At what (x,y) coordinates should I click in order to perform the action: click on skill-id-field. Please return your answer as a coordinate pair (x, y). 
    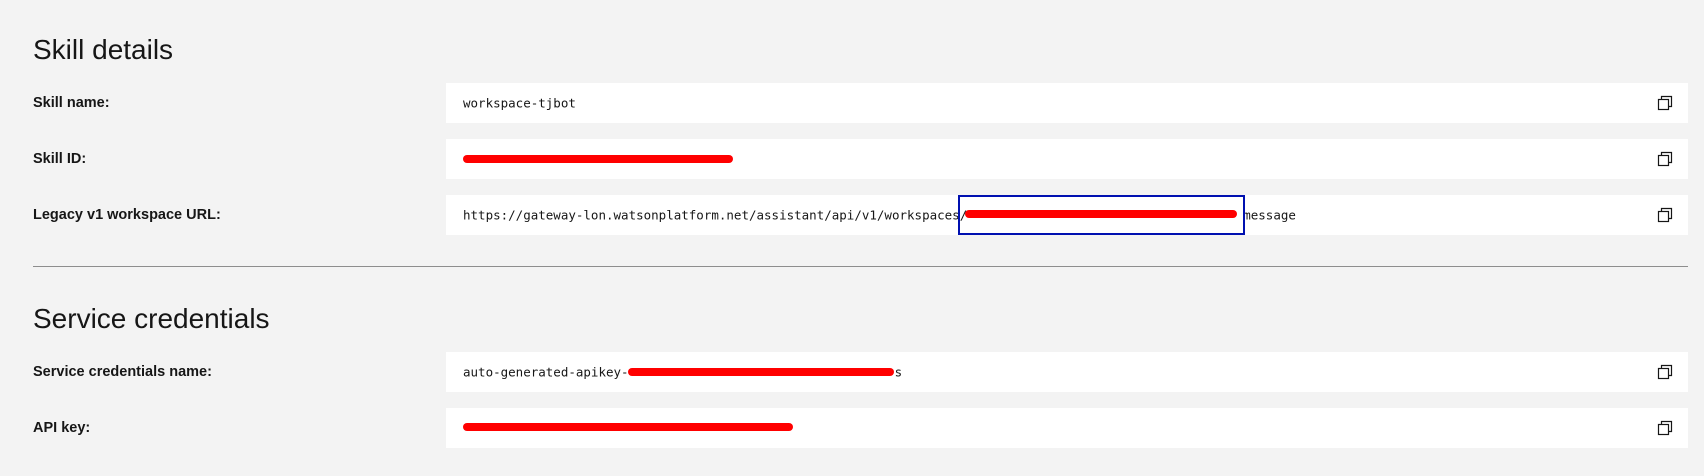
    Looking at the image, I should click on (1067, 159).